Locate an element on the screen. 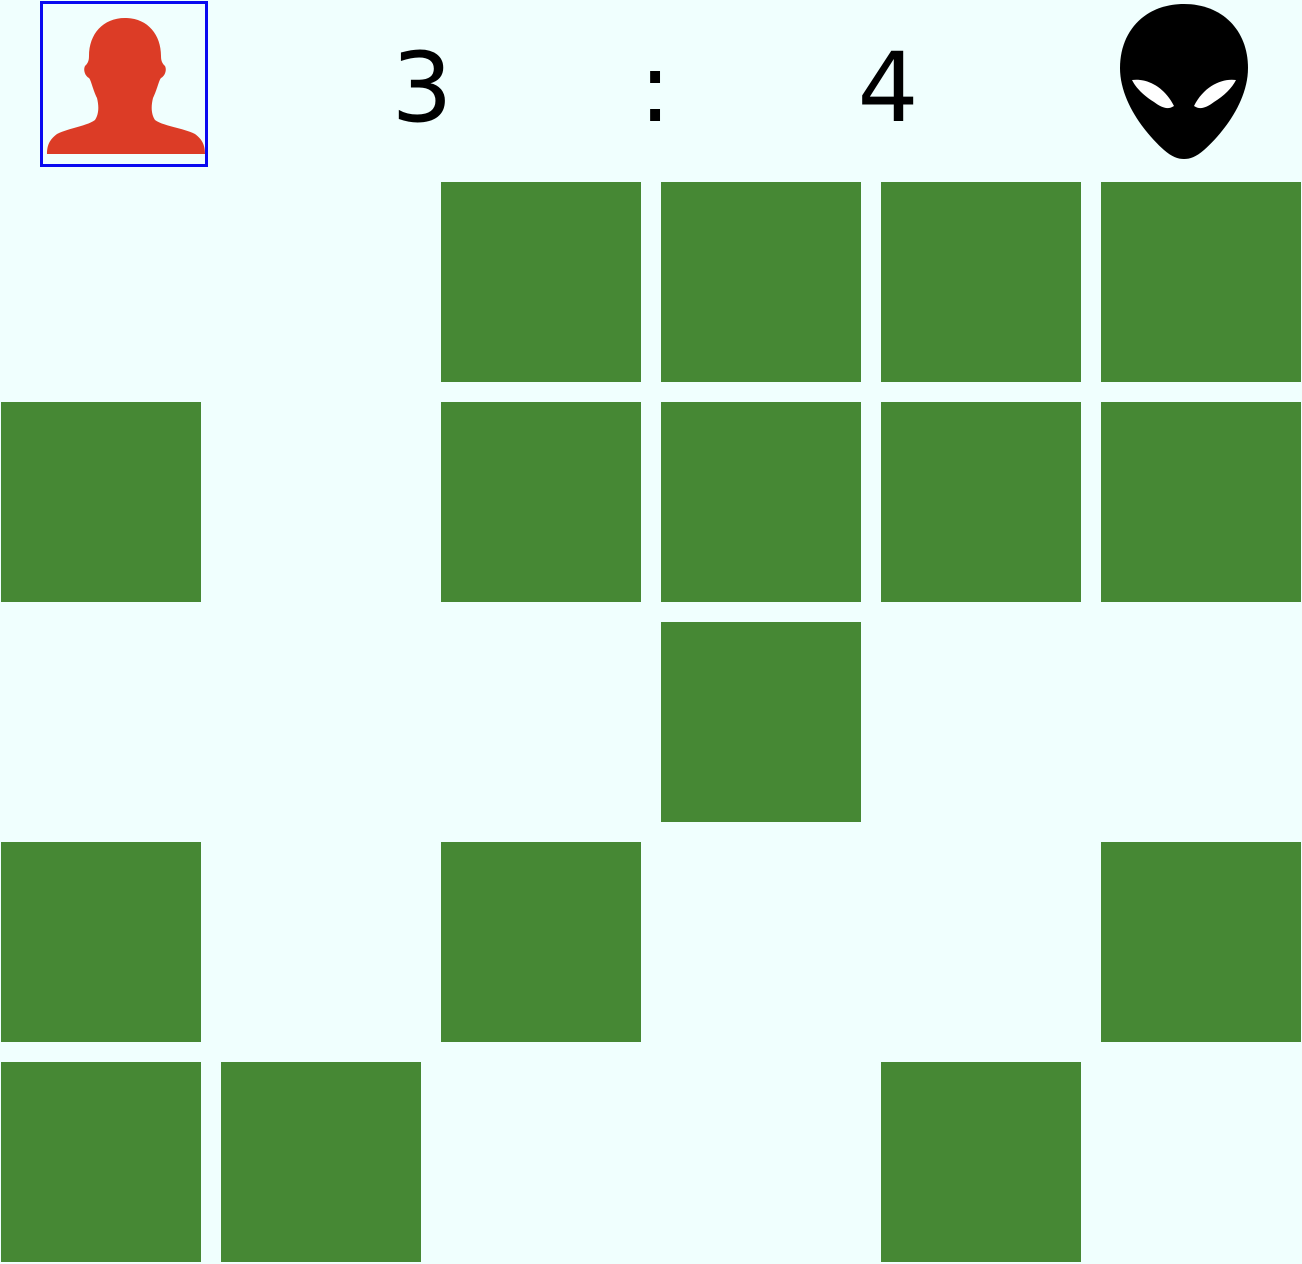  ai-score: 4 is located at coordinates (888, 88).